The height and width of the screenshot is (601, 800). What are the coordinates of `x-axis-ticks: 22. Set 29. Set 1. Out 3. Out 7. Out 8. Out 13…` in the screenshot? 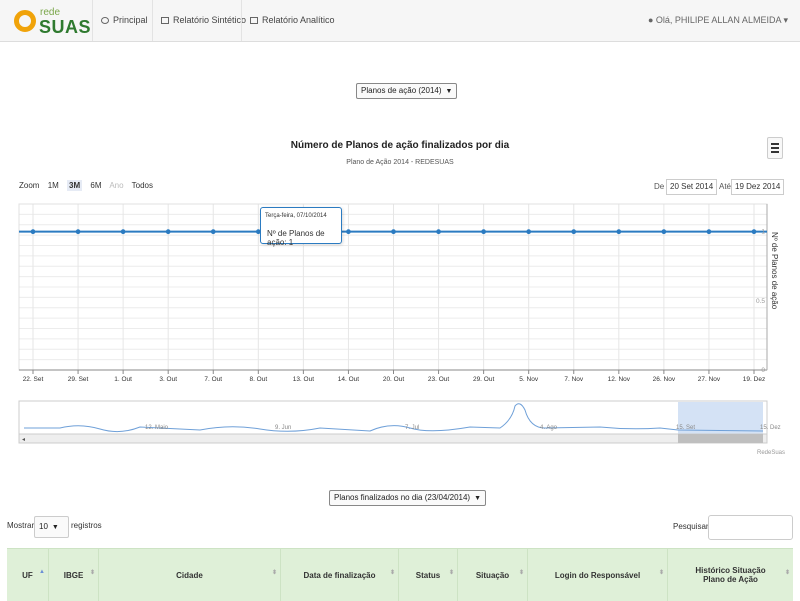 It's located at (394, 376).